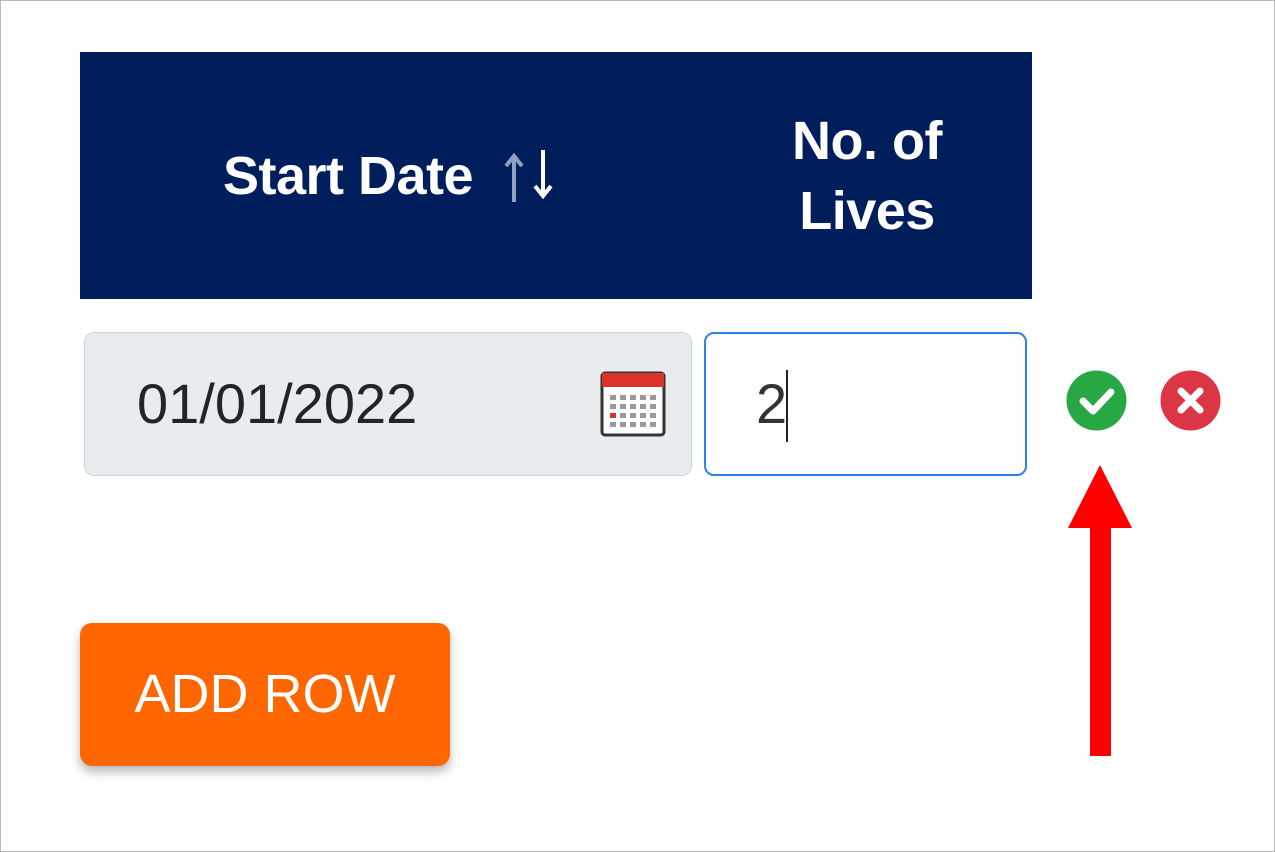 The image size is (1275, 852). What do you see at coordinates (1190, 400) in the screenshot?
I see `cancel-x-icon` at bounding box center [1190, 400].